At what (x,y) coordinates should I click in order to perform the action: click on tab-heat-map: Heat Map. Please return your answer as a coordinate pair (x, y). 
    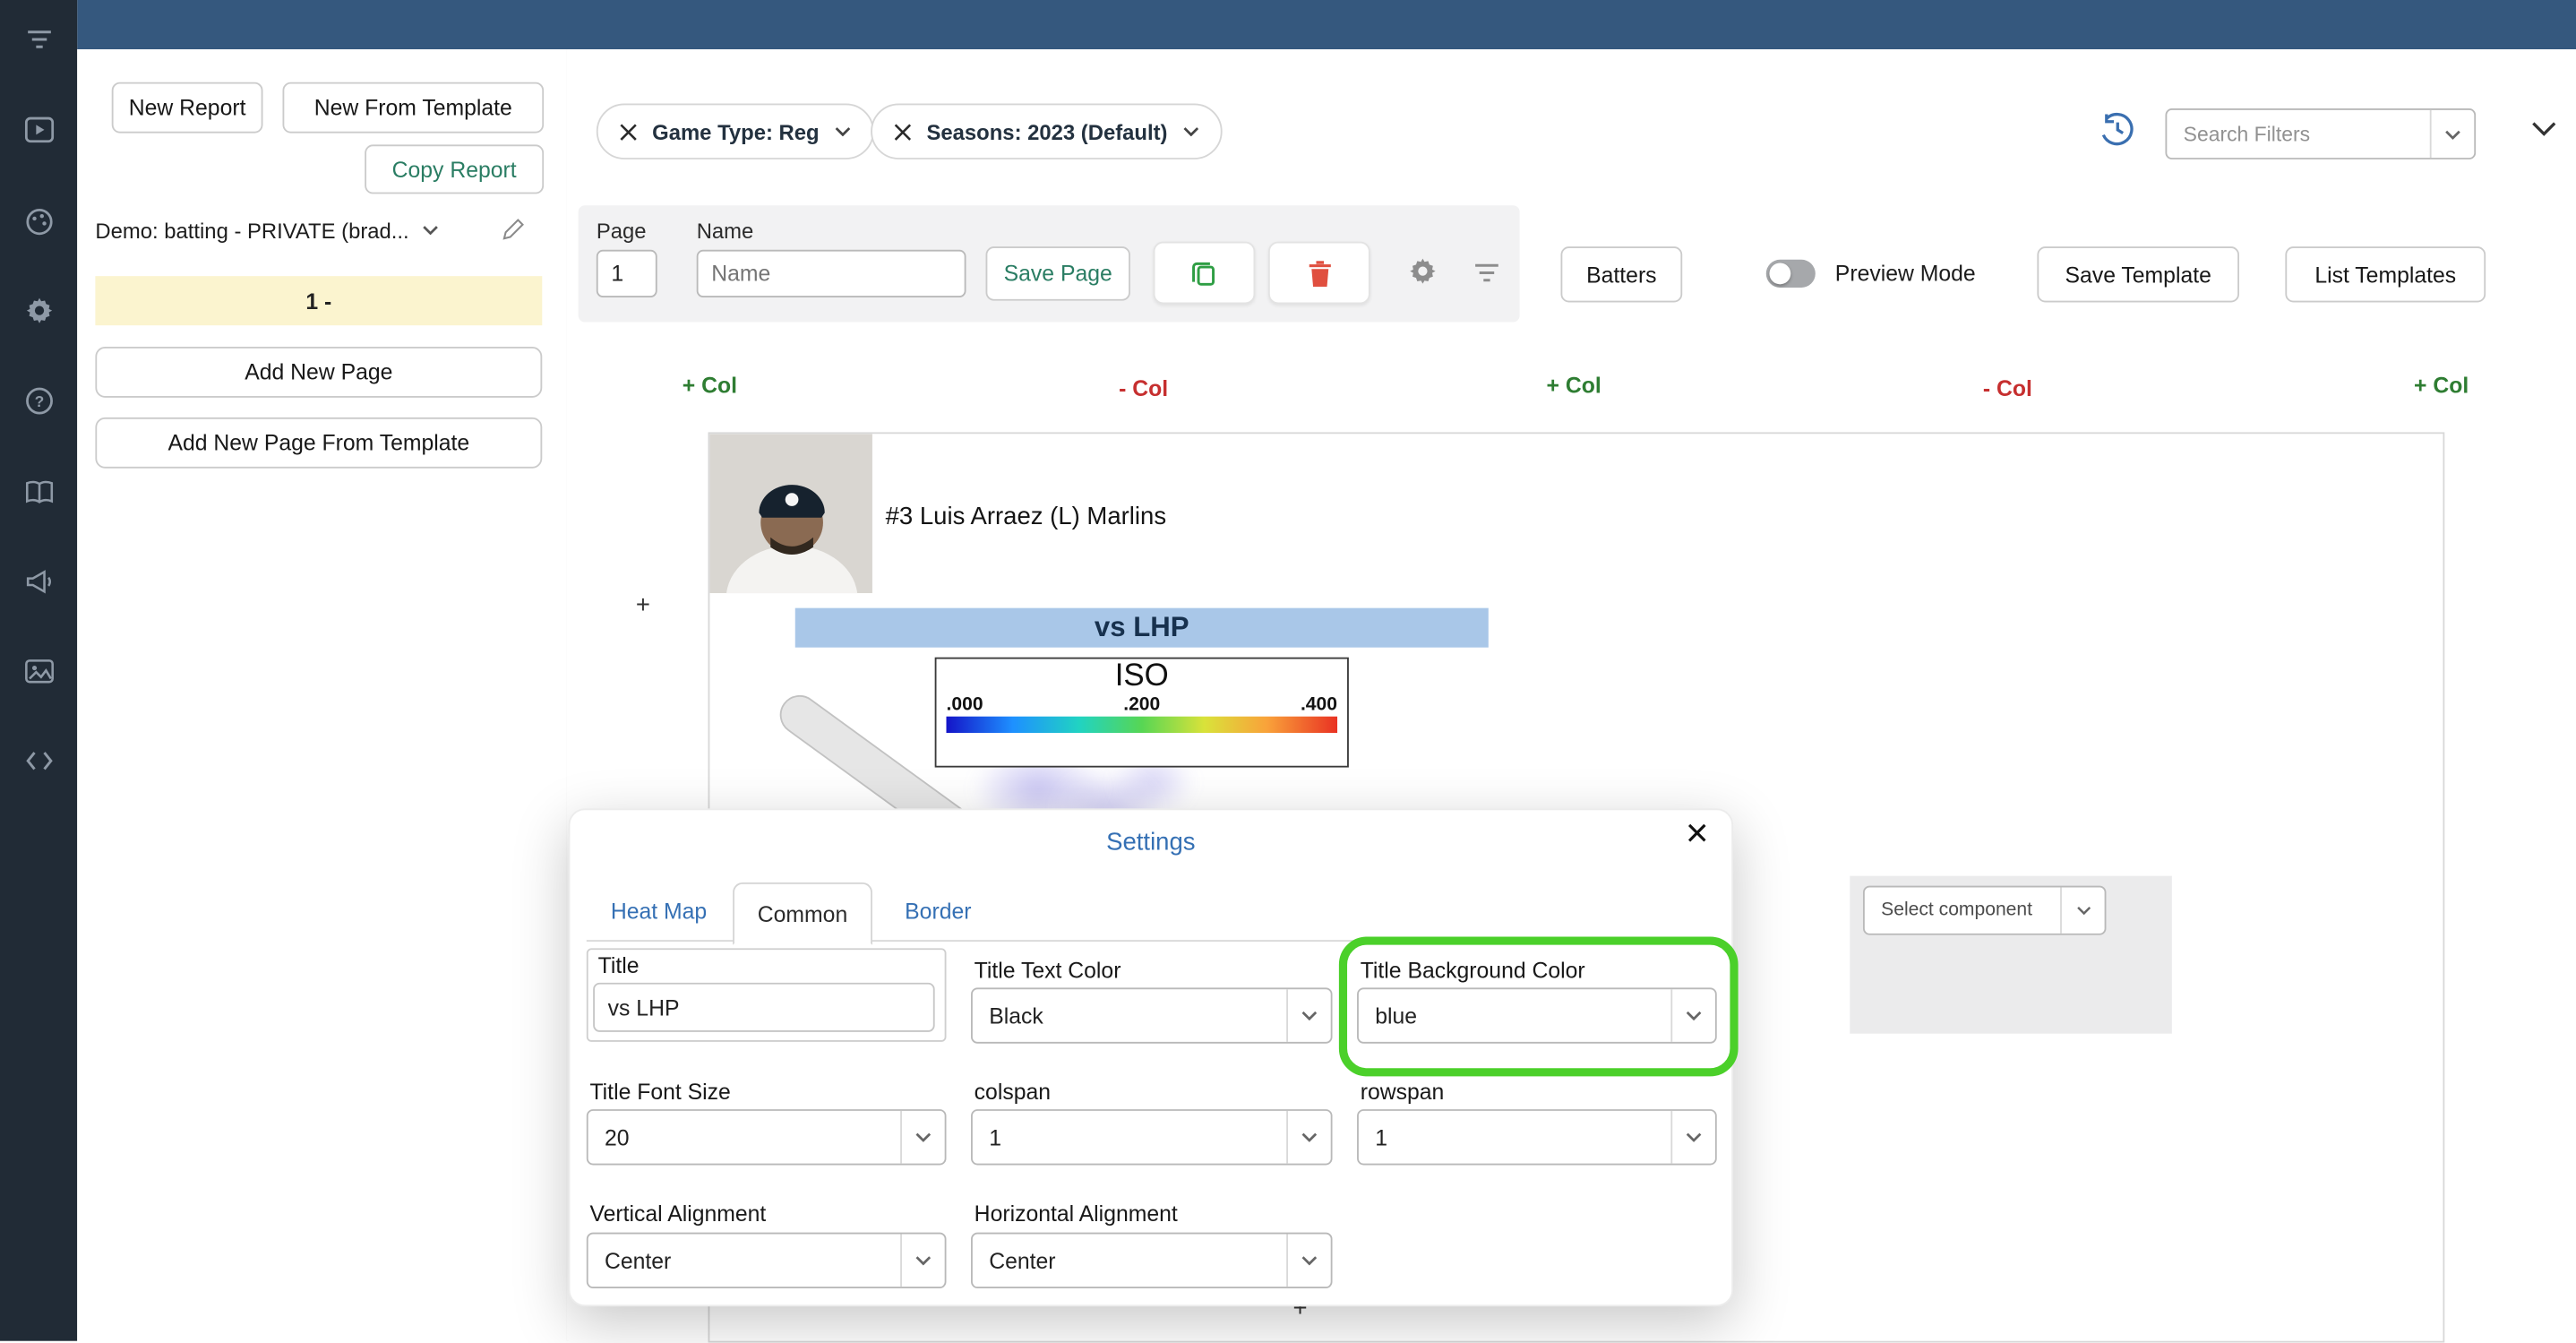
    Looking at the image, I should click on (659, 911).